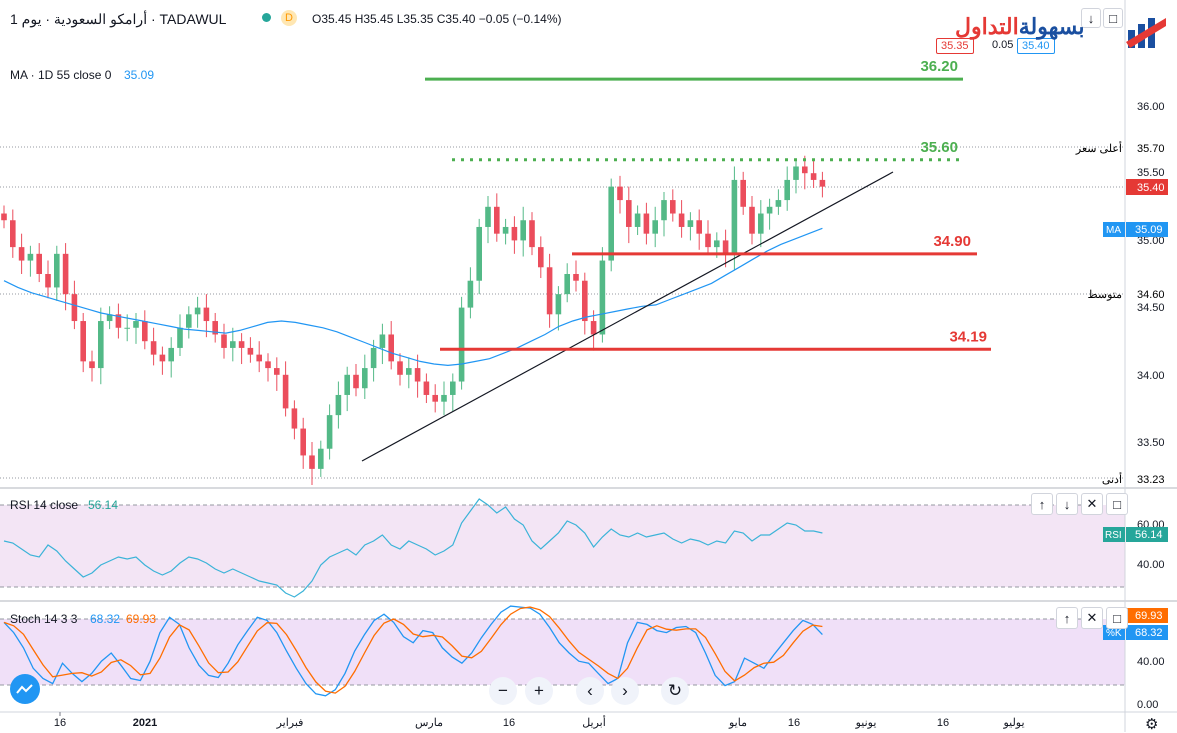  I want to click on price-tick-33-50: 33.50, so click(1151, 443).